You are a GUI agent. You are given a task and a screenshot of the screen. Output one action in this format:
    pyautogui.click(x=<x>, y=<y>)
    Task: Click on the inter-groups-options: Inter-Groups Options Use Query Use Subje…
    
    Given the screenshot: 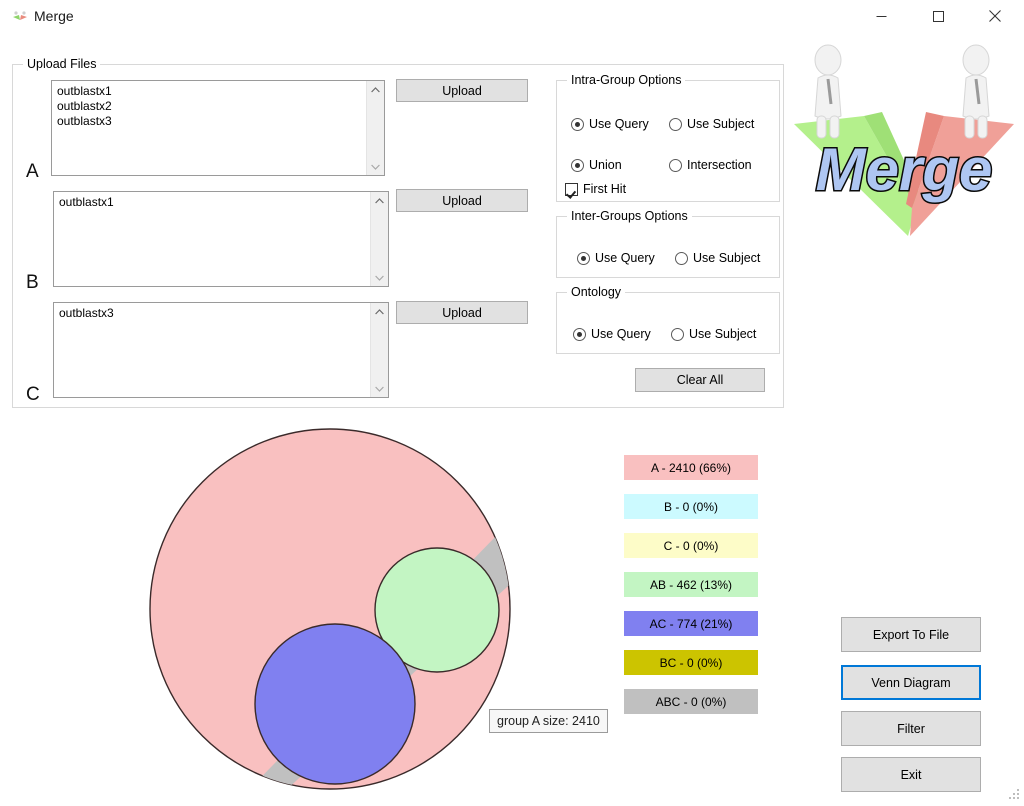 What is the action you would take?
    pyautogui.click(x=668, y=243)
    